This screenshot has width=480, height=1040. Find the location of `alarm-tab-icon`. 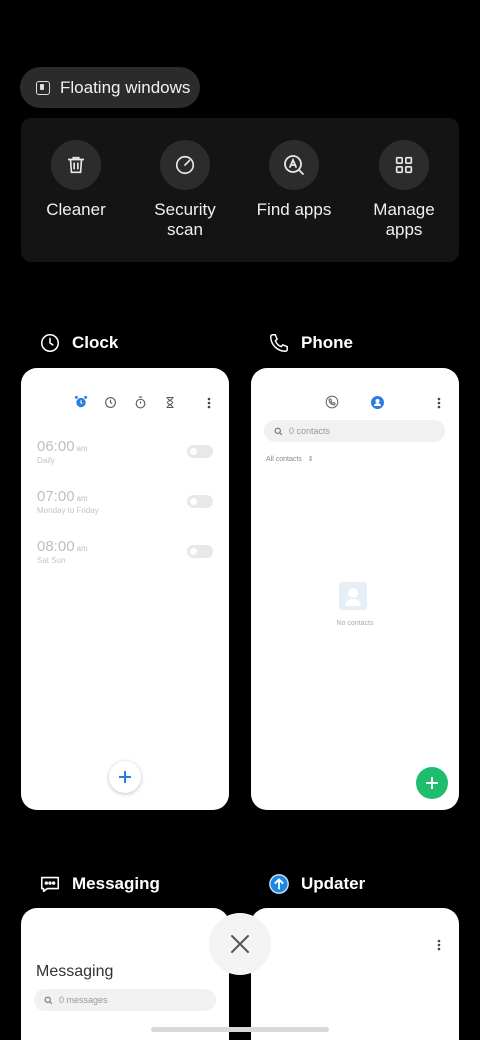

alarm-tab-icon is located at coordinates (81, 404).